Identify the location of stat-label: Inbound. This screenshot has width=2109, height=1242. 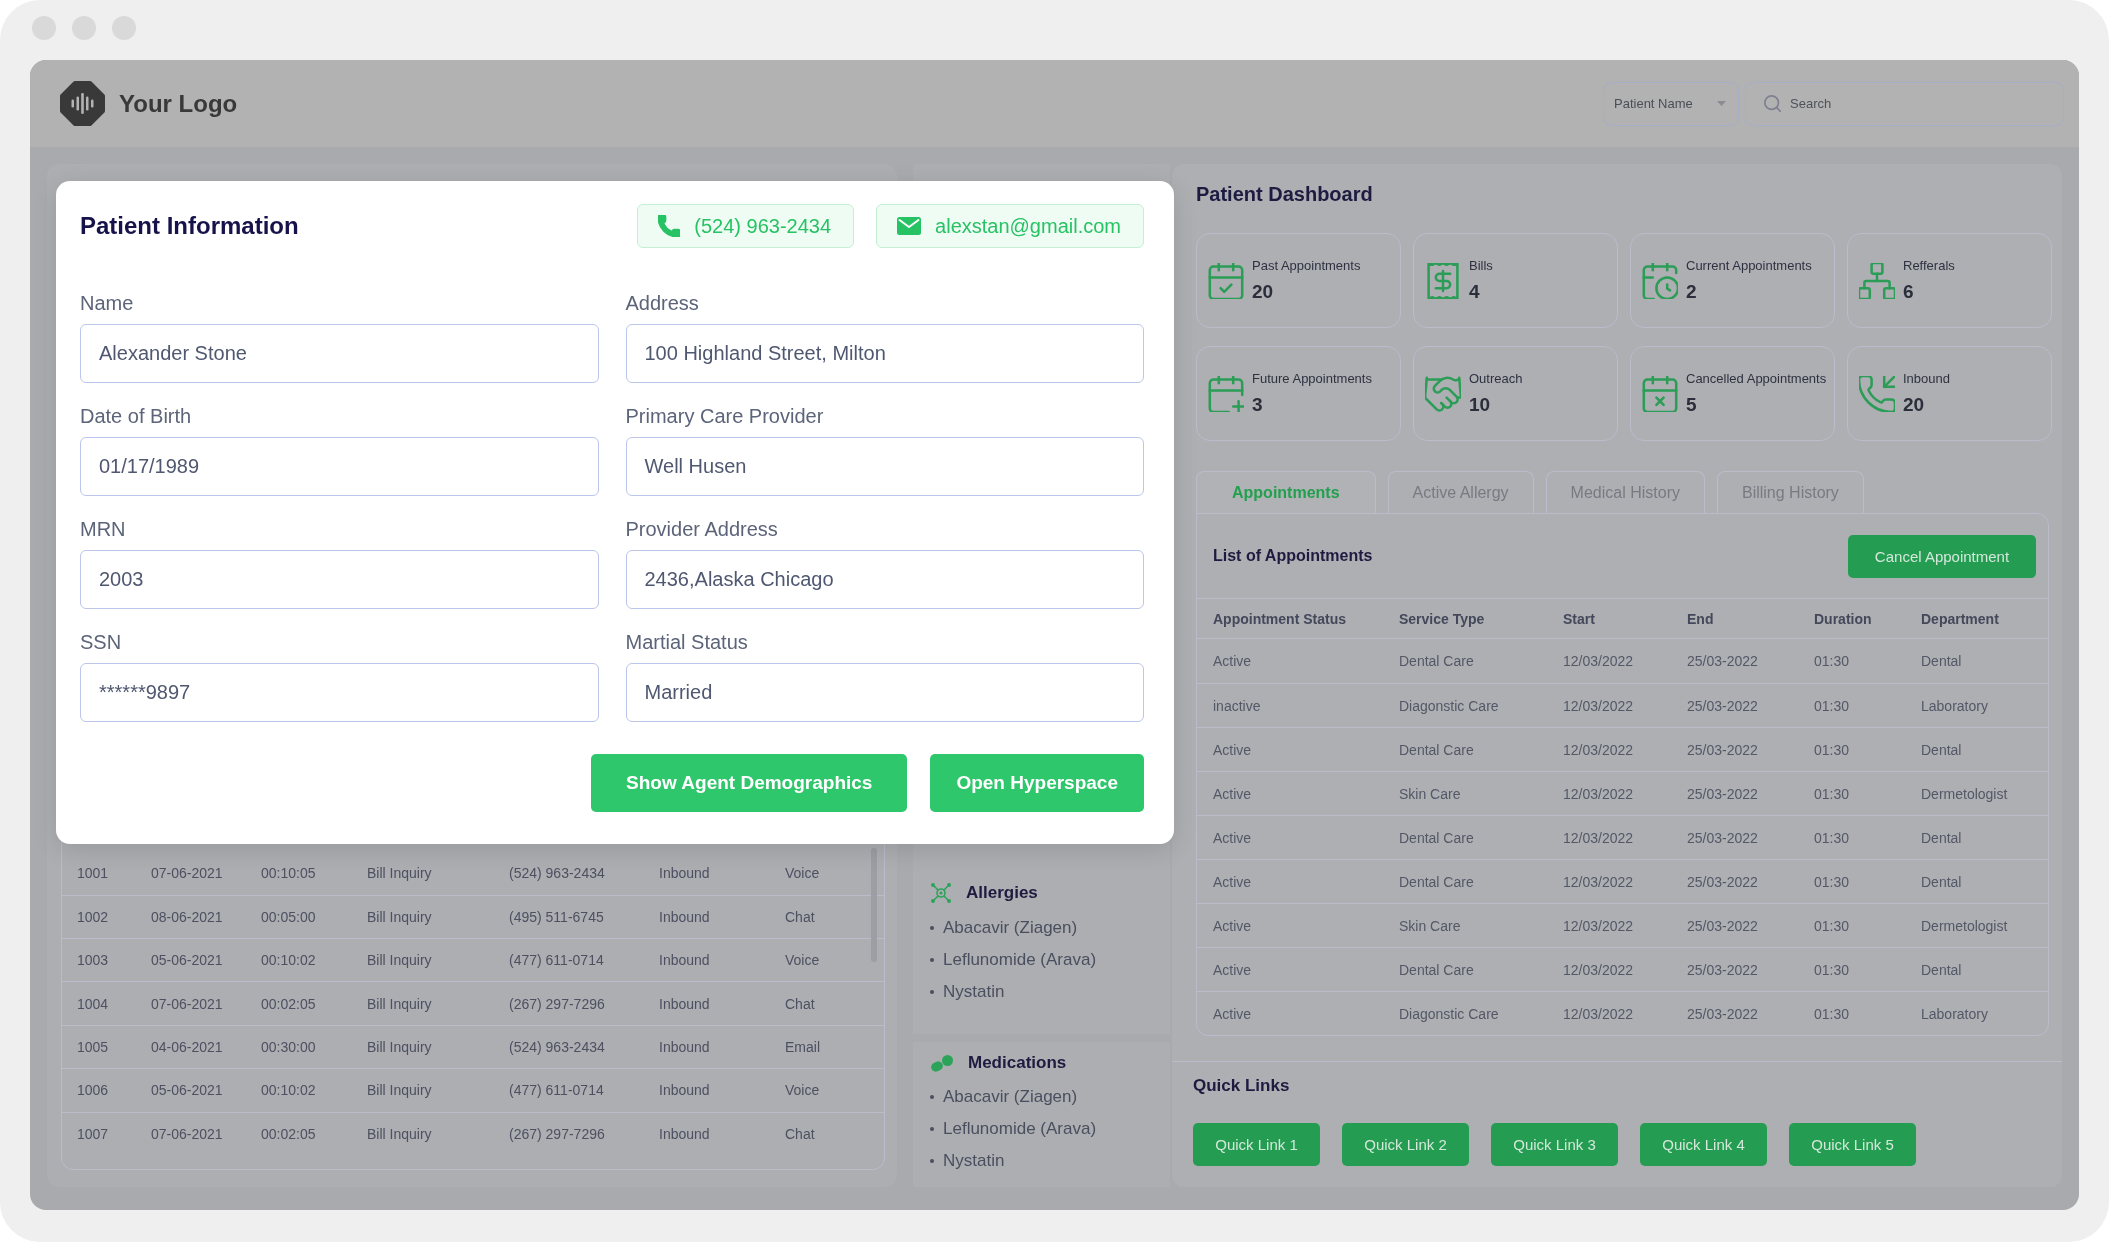
(1926, 378).